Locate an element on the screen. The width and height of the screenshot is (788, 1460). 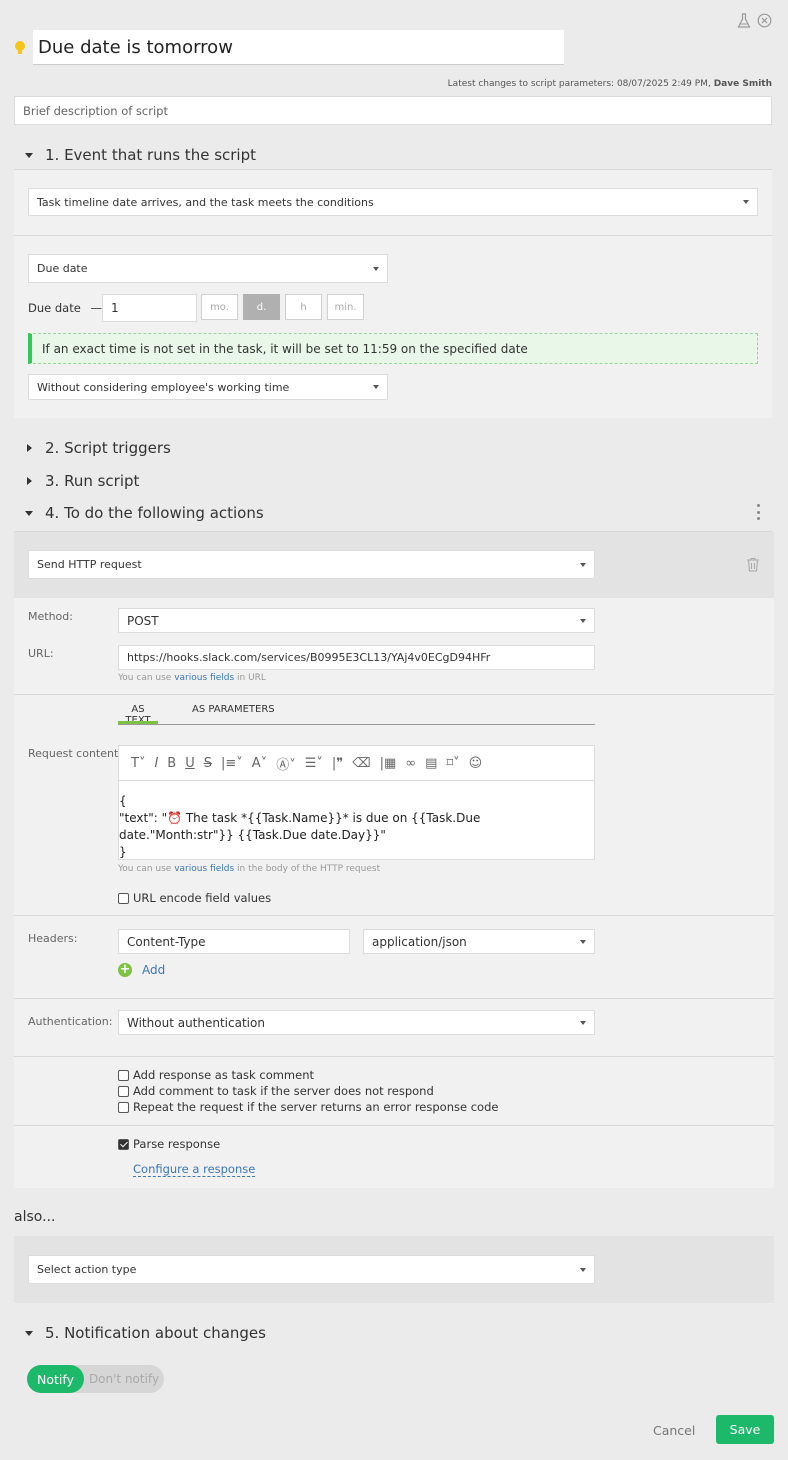
section-4-header: 4. To do the following actions is located at coordinates (144, 513).